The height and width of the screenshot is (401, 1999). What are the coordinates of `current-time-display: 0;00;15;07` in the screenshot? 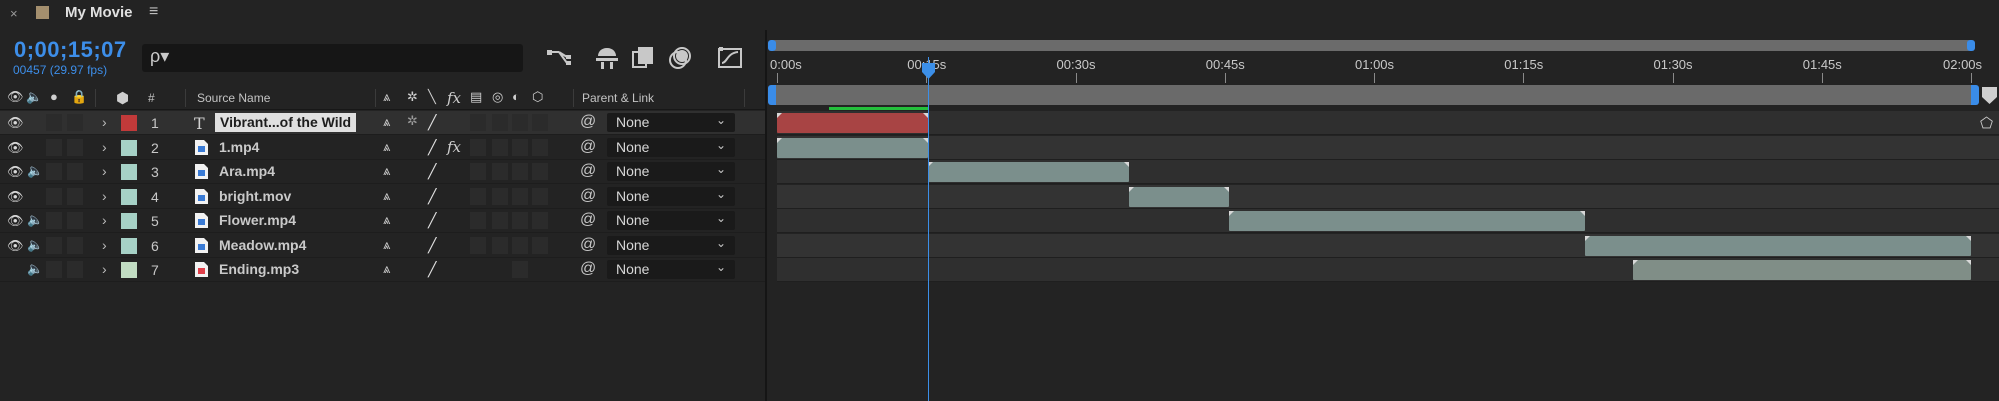 It's located at (70, 50).